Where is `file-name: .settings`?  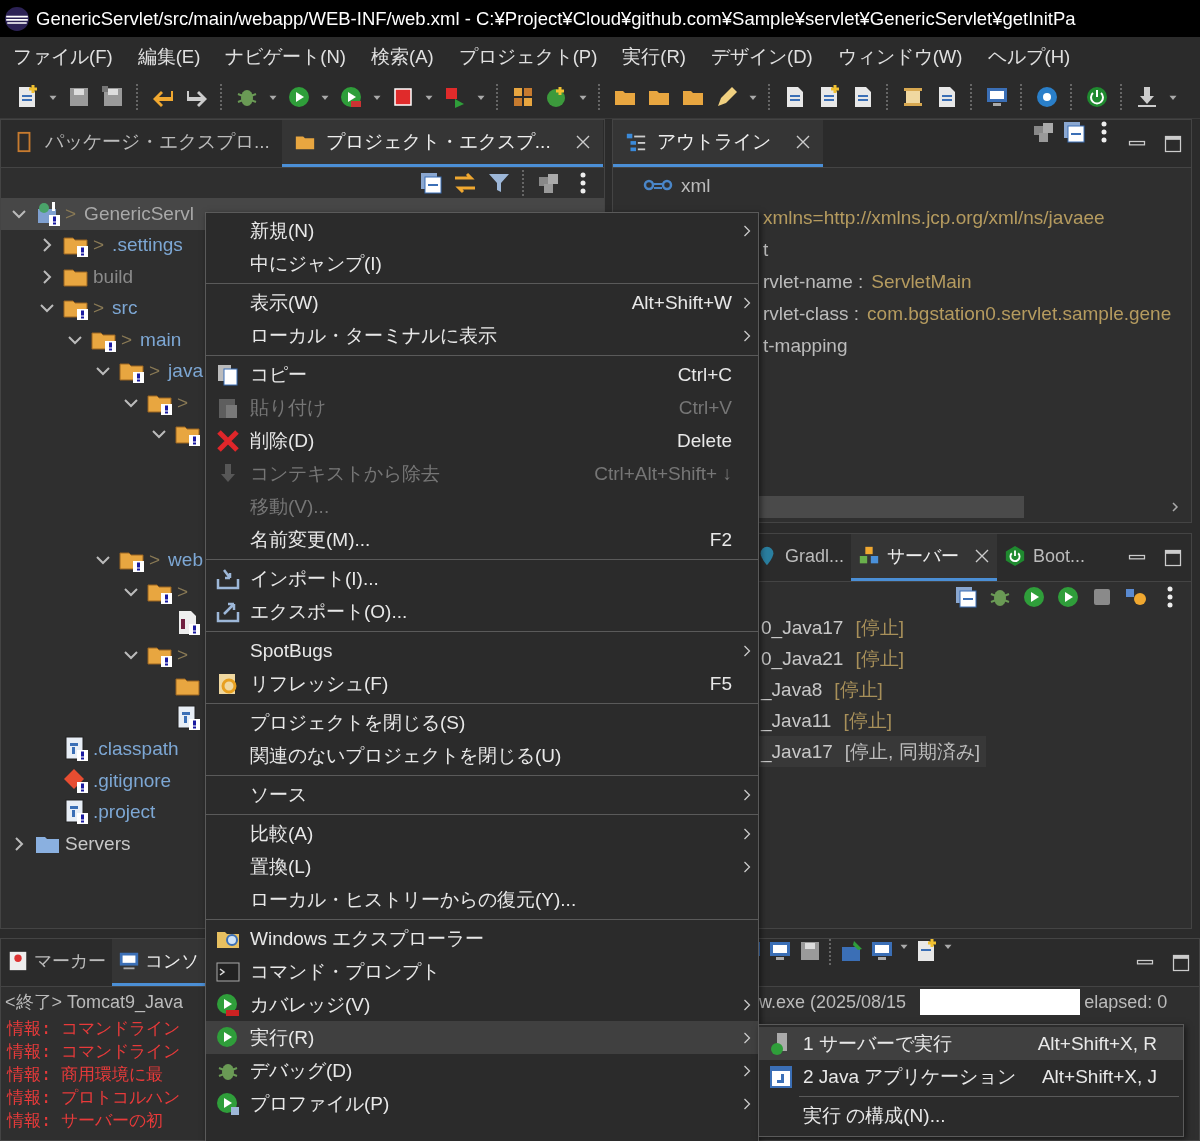
file-name: .settings is located at coordinates (147, 245).